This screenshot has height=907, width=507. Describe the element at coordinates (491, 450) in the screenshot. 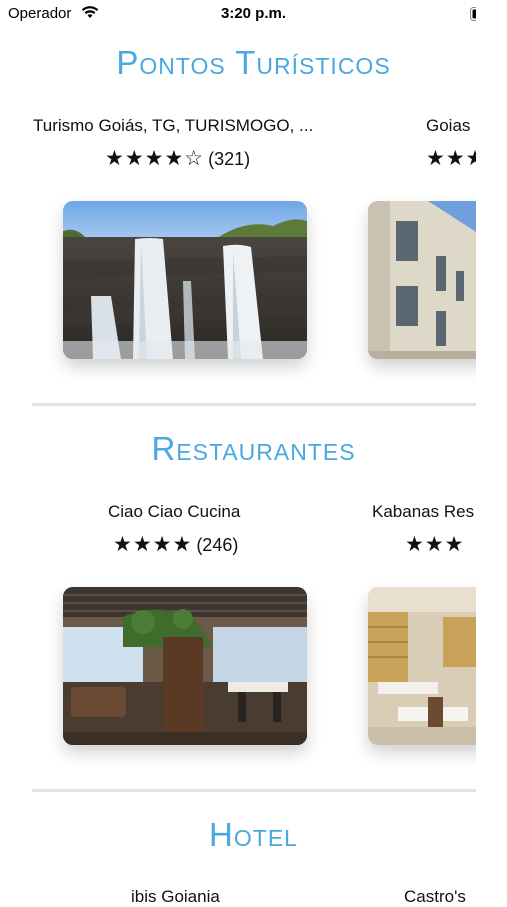

I see `scroll-clip-edge` at that location.